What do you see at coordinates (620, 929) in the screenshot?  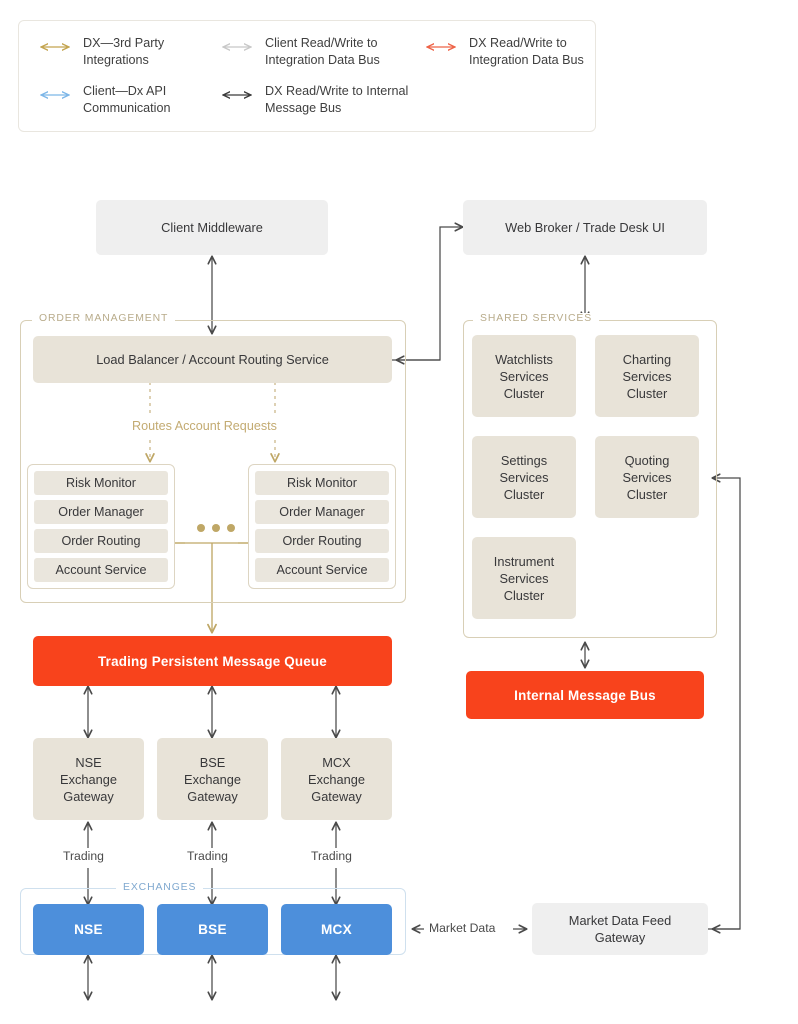 I see `node-market-data-feed-gateway: Market Data Feed Gateway` at bounding box center [620, 929].